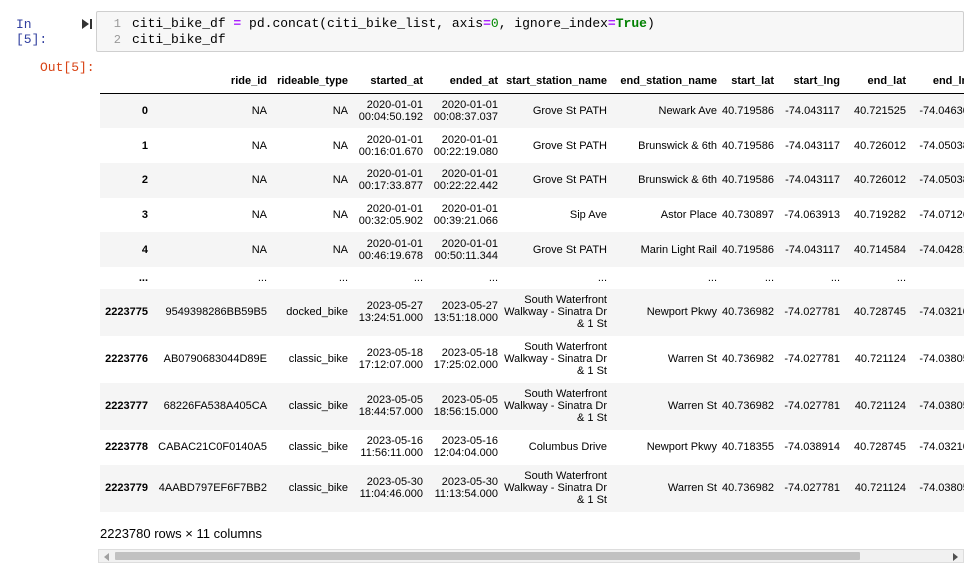  I want to click on table-cell: Warren St, so click(692, 359).